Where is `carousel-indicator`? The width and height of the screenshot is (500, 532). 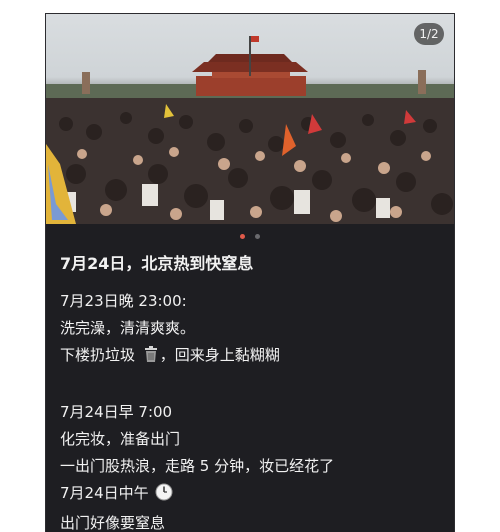 carousel-indicator is located at coordinates (250, 237).